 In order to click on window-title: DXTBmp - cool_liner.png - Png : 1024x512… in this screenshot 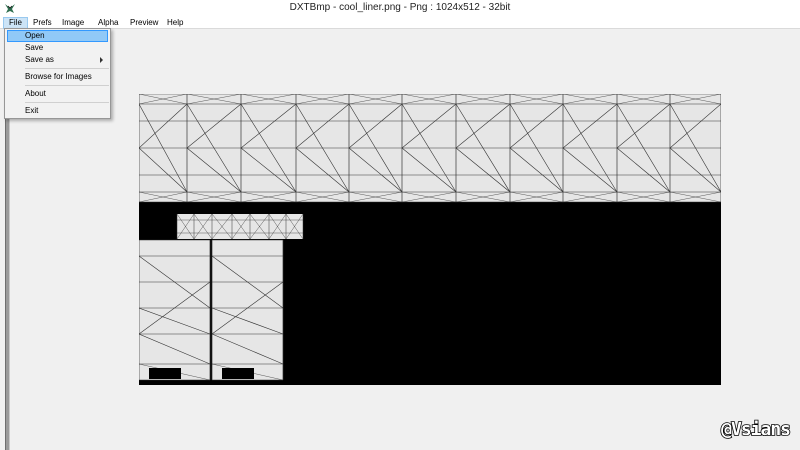, I will do `click(400, 7)`.